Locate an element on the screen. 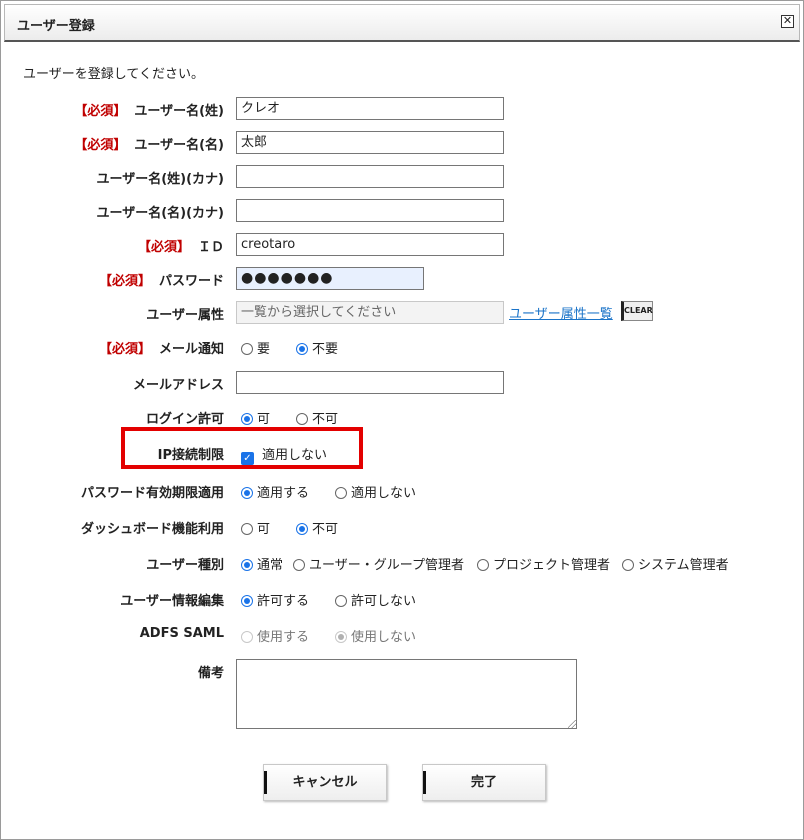  row-adfs-saml: ADFS SAML 使用する 使用しない is located at coordinates (402, 635).